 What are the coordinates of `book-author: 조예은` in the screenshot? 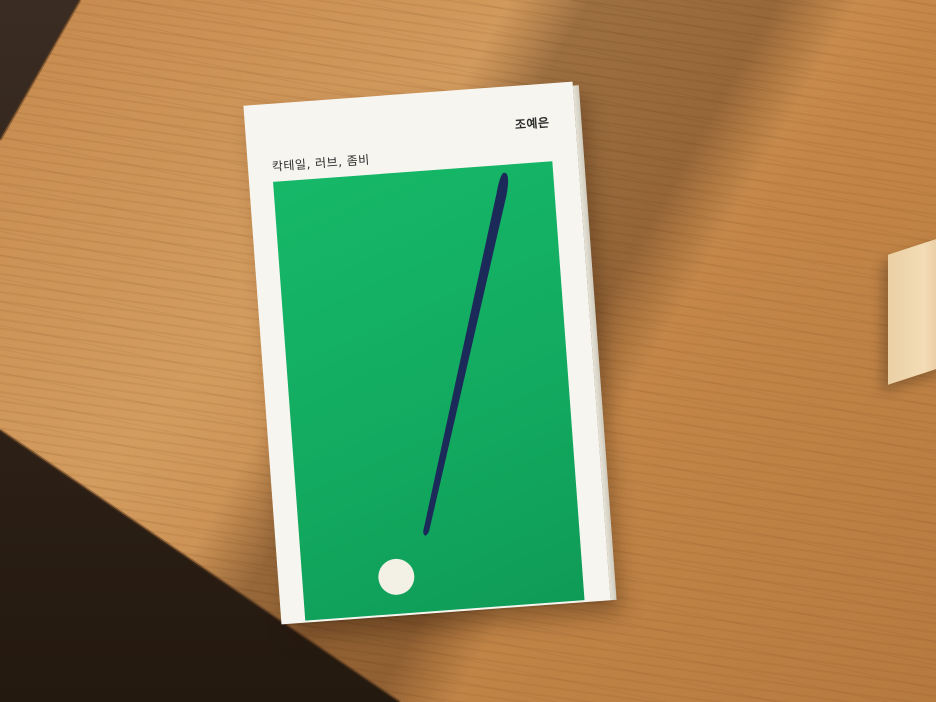 It's located at (532, 123).